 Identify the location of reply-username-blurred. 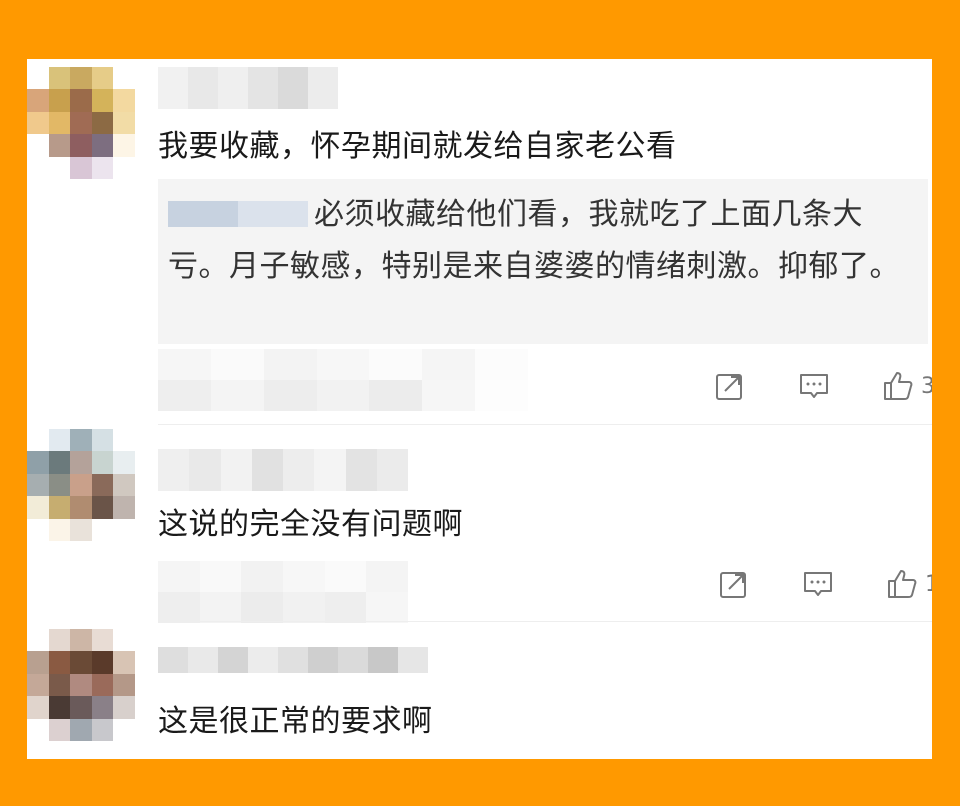
(238, 214).